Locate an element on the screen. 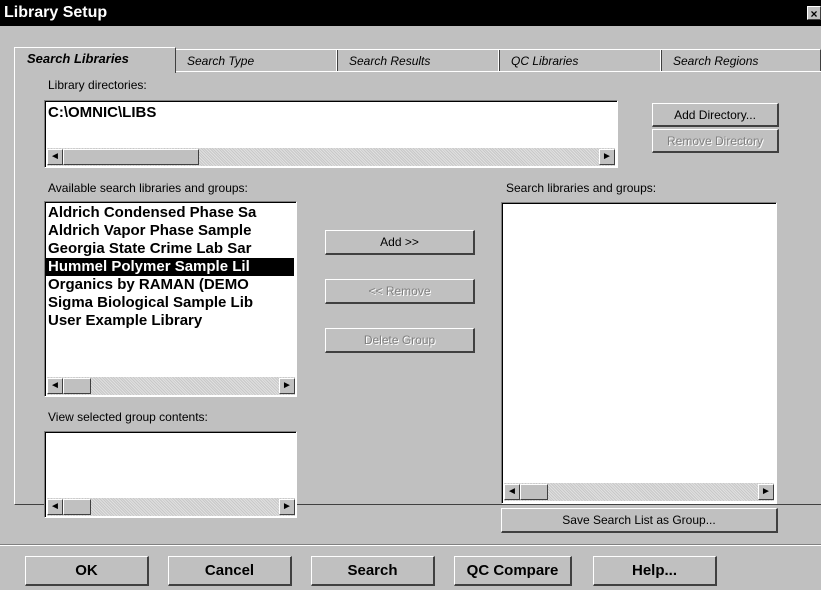 The image size is (821, 590). qc-compare-button: QC Compare is located at coordinates (513, 571).